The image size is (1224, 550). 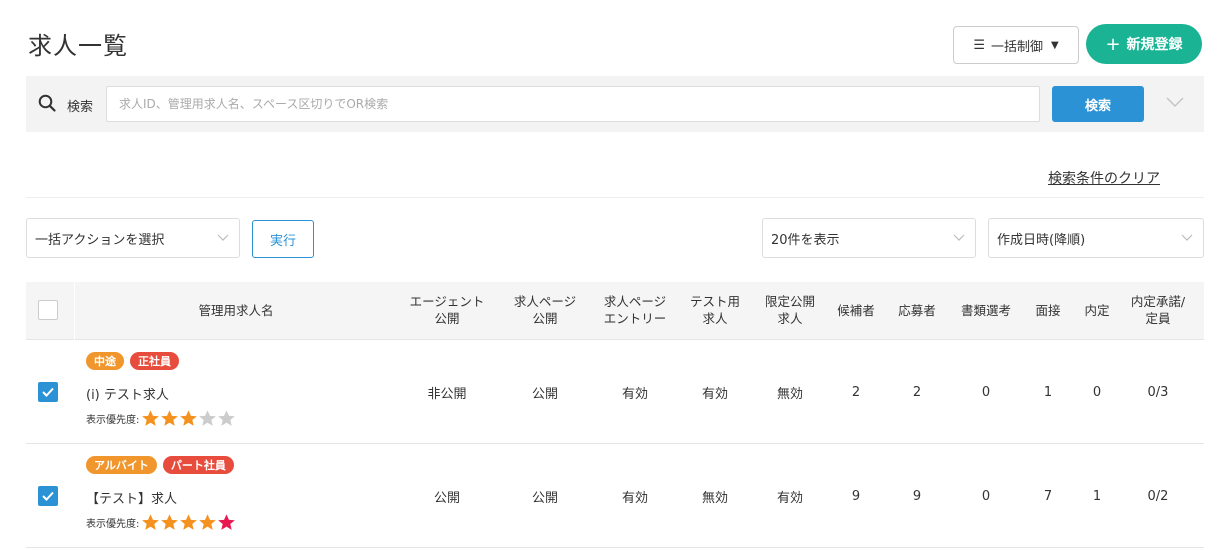 I want to click on sort-select: 作成日時(降順), so click(x=1096, y=238).